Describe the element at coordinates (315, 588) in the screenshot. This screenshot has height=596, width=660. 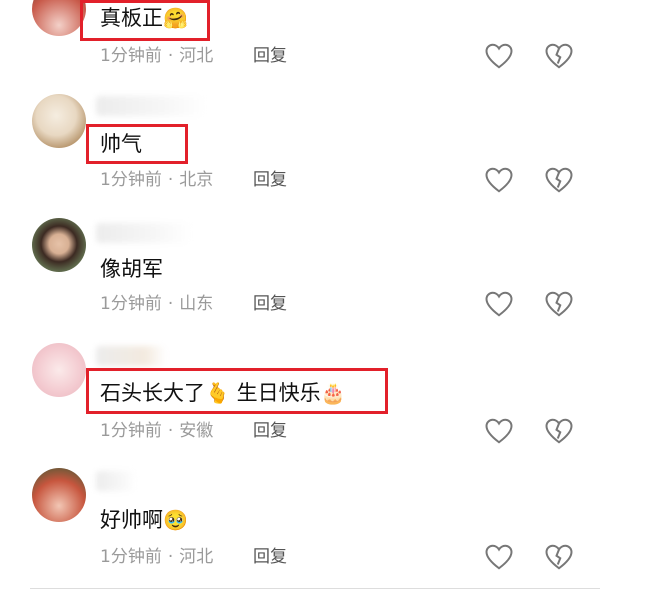
I see `divider` at that location.